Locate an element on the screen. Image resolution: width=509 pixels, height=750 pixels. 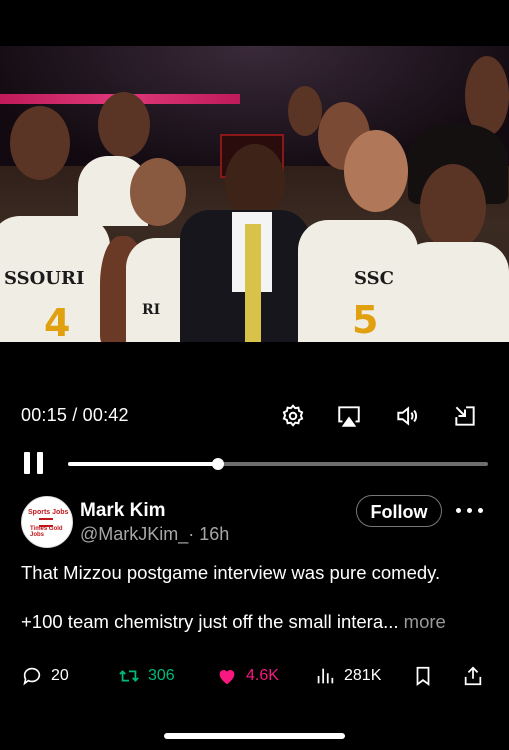
share-button is located at coordinates (477, 676).